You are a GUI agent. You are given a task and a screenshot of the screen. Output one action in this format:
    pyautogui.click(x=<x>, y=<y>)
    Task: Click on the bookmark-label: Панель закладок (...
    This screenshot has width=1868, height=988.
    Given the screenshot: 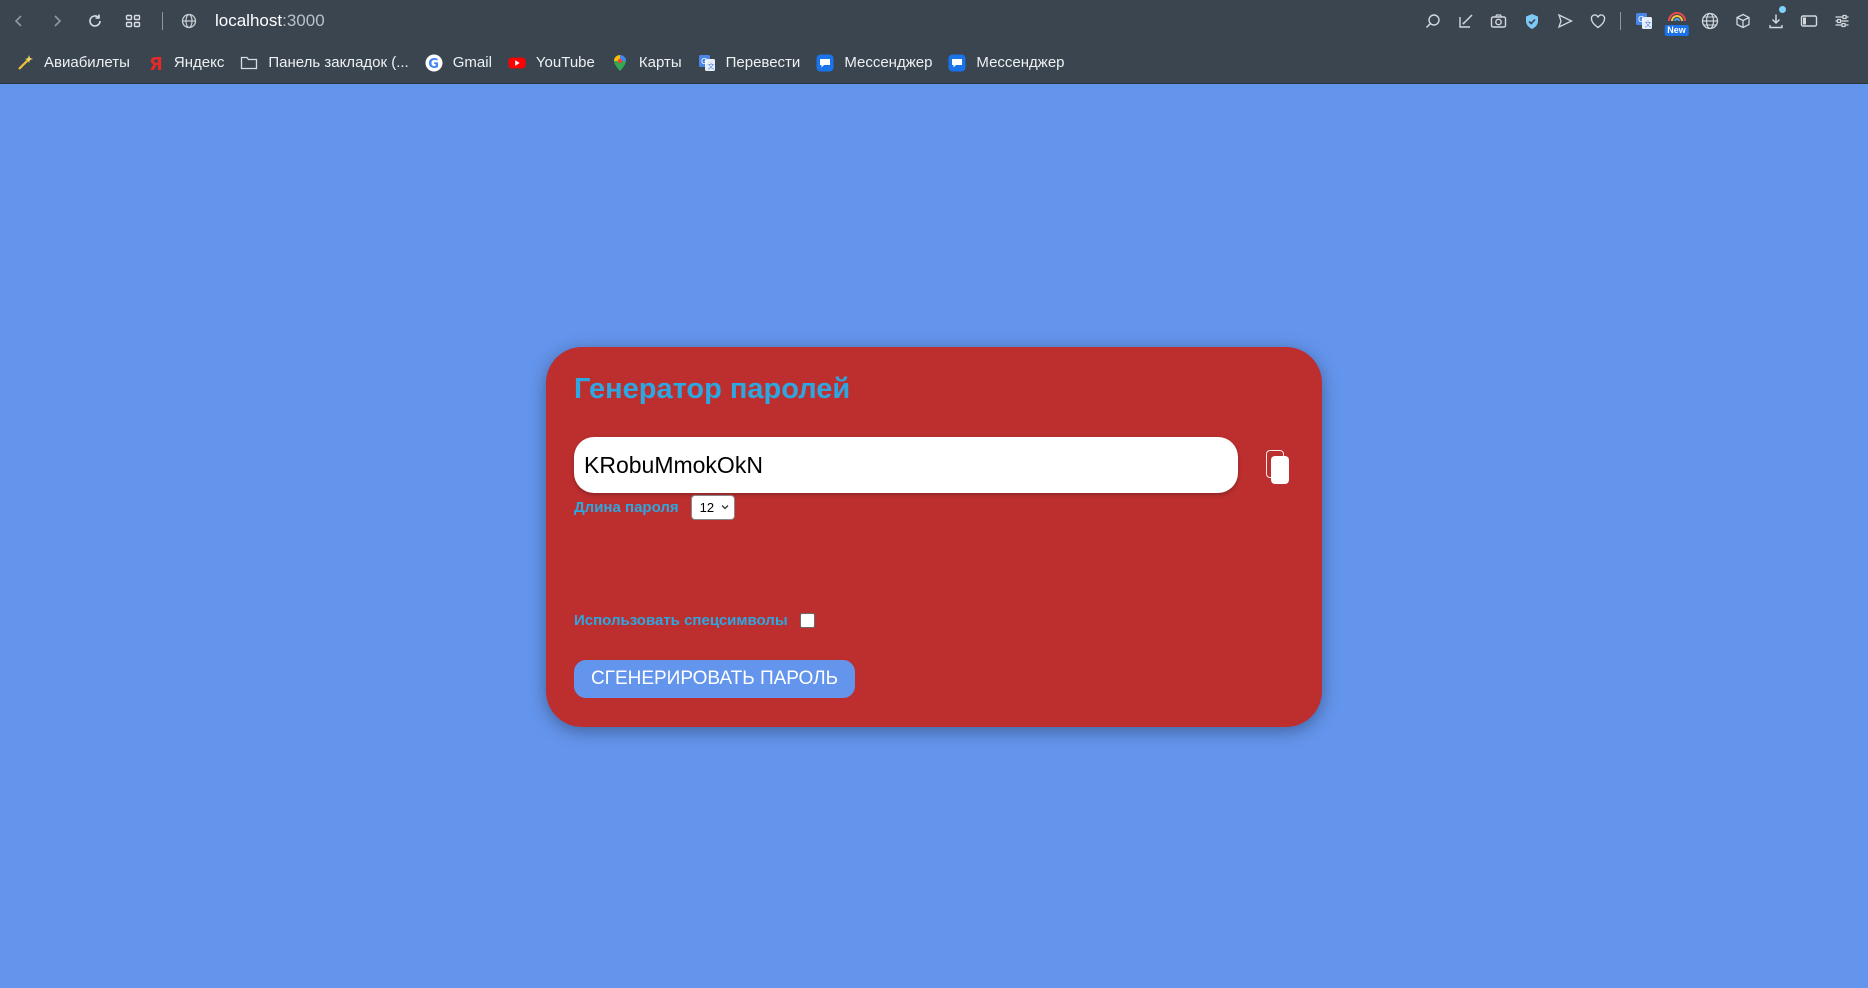 What is the action you would take?
    pyautogui.click(x=338, y=62)
    